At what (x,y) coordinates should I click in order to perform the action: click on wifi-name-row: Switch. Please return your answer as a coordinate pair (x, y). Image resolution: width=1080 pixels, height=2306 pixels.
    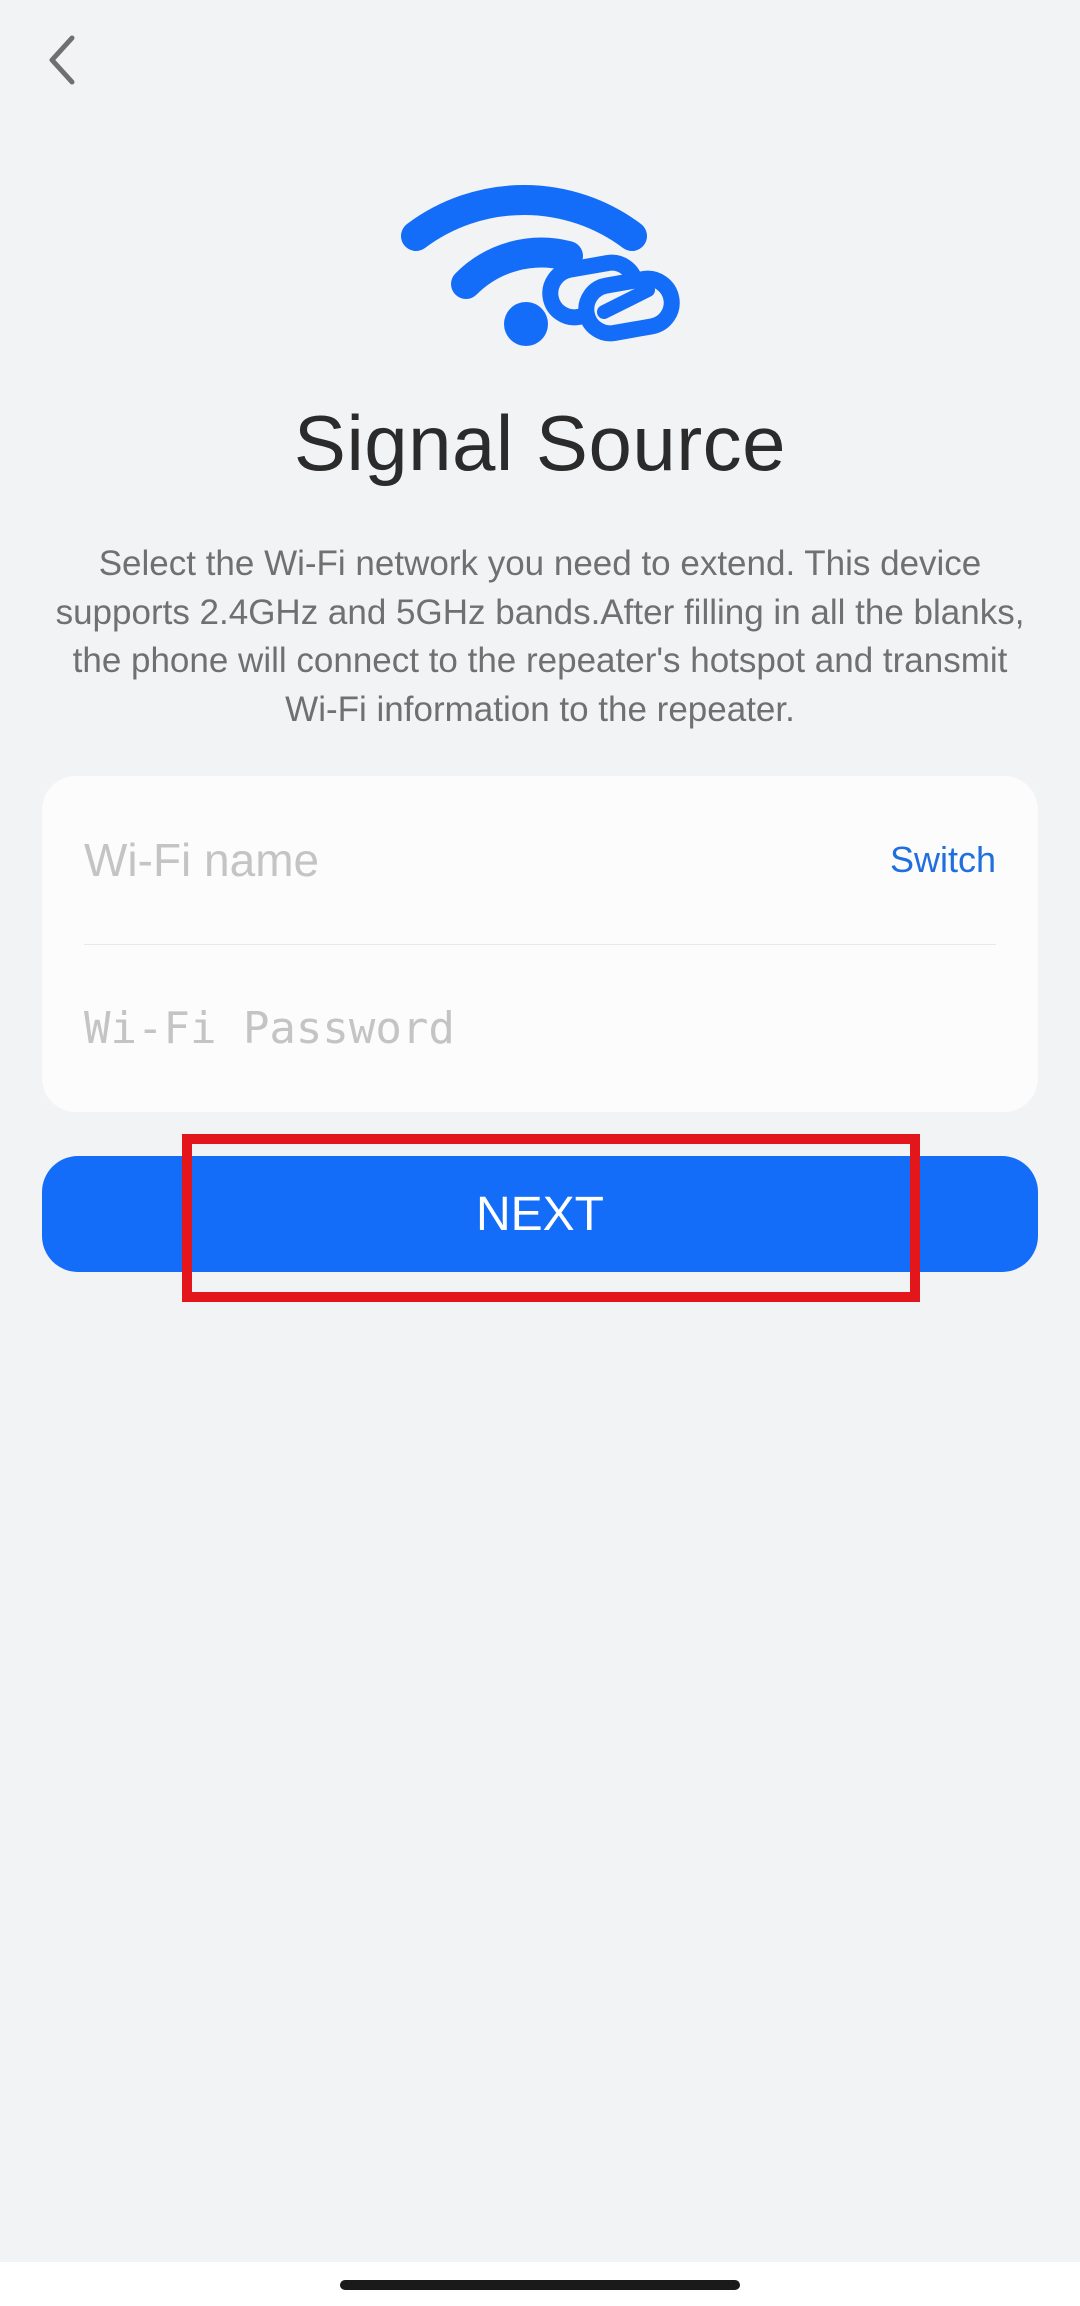
    Looking at the image, I should click on (540, 860).